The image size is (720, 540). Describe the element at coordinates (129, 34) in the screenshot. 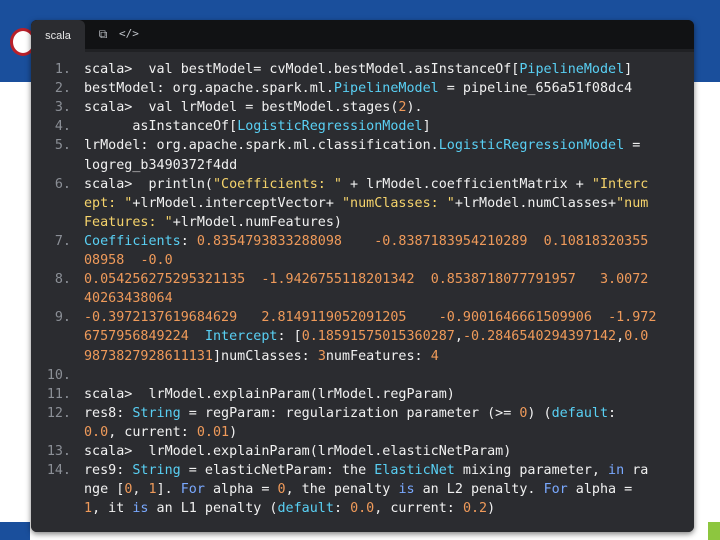

I see `code-icon: </>` at that location.